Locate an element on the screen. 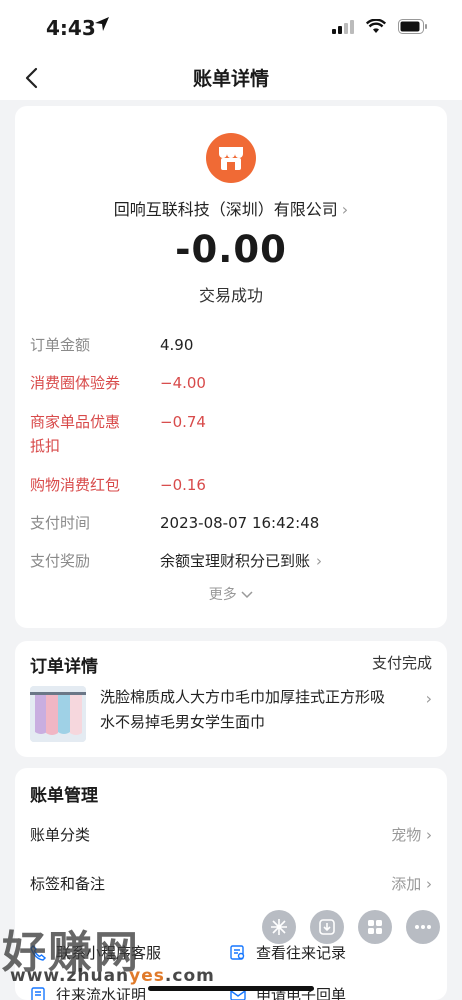 This screenshot has height=1000, width=462. order-status: 支付完成 is located at coordinates (401, 663).